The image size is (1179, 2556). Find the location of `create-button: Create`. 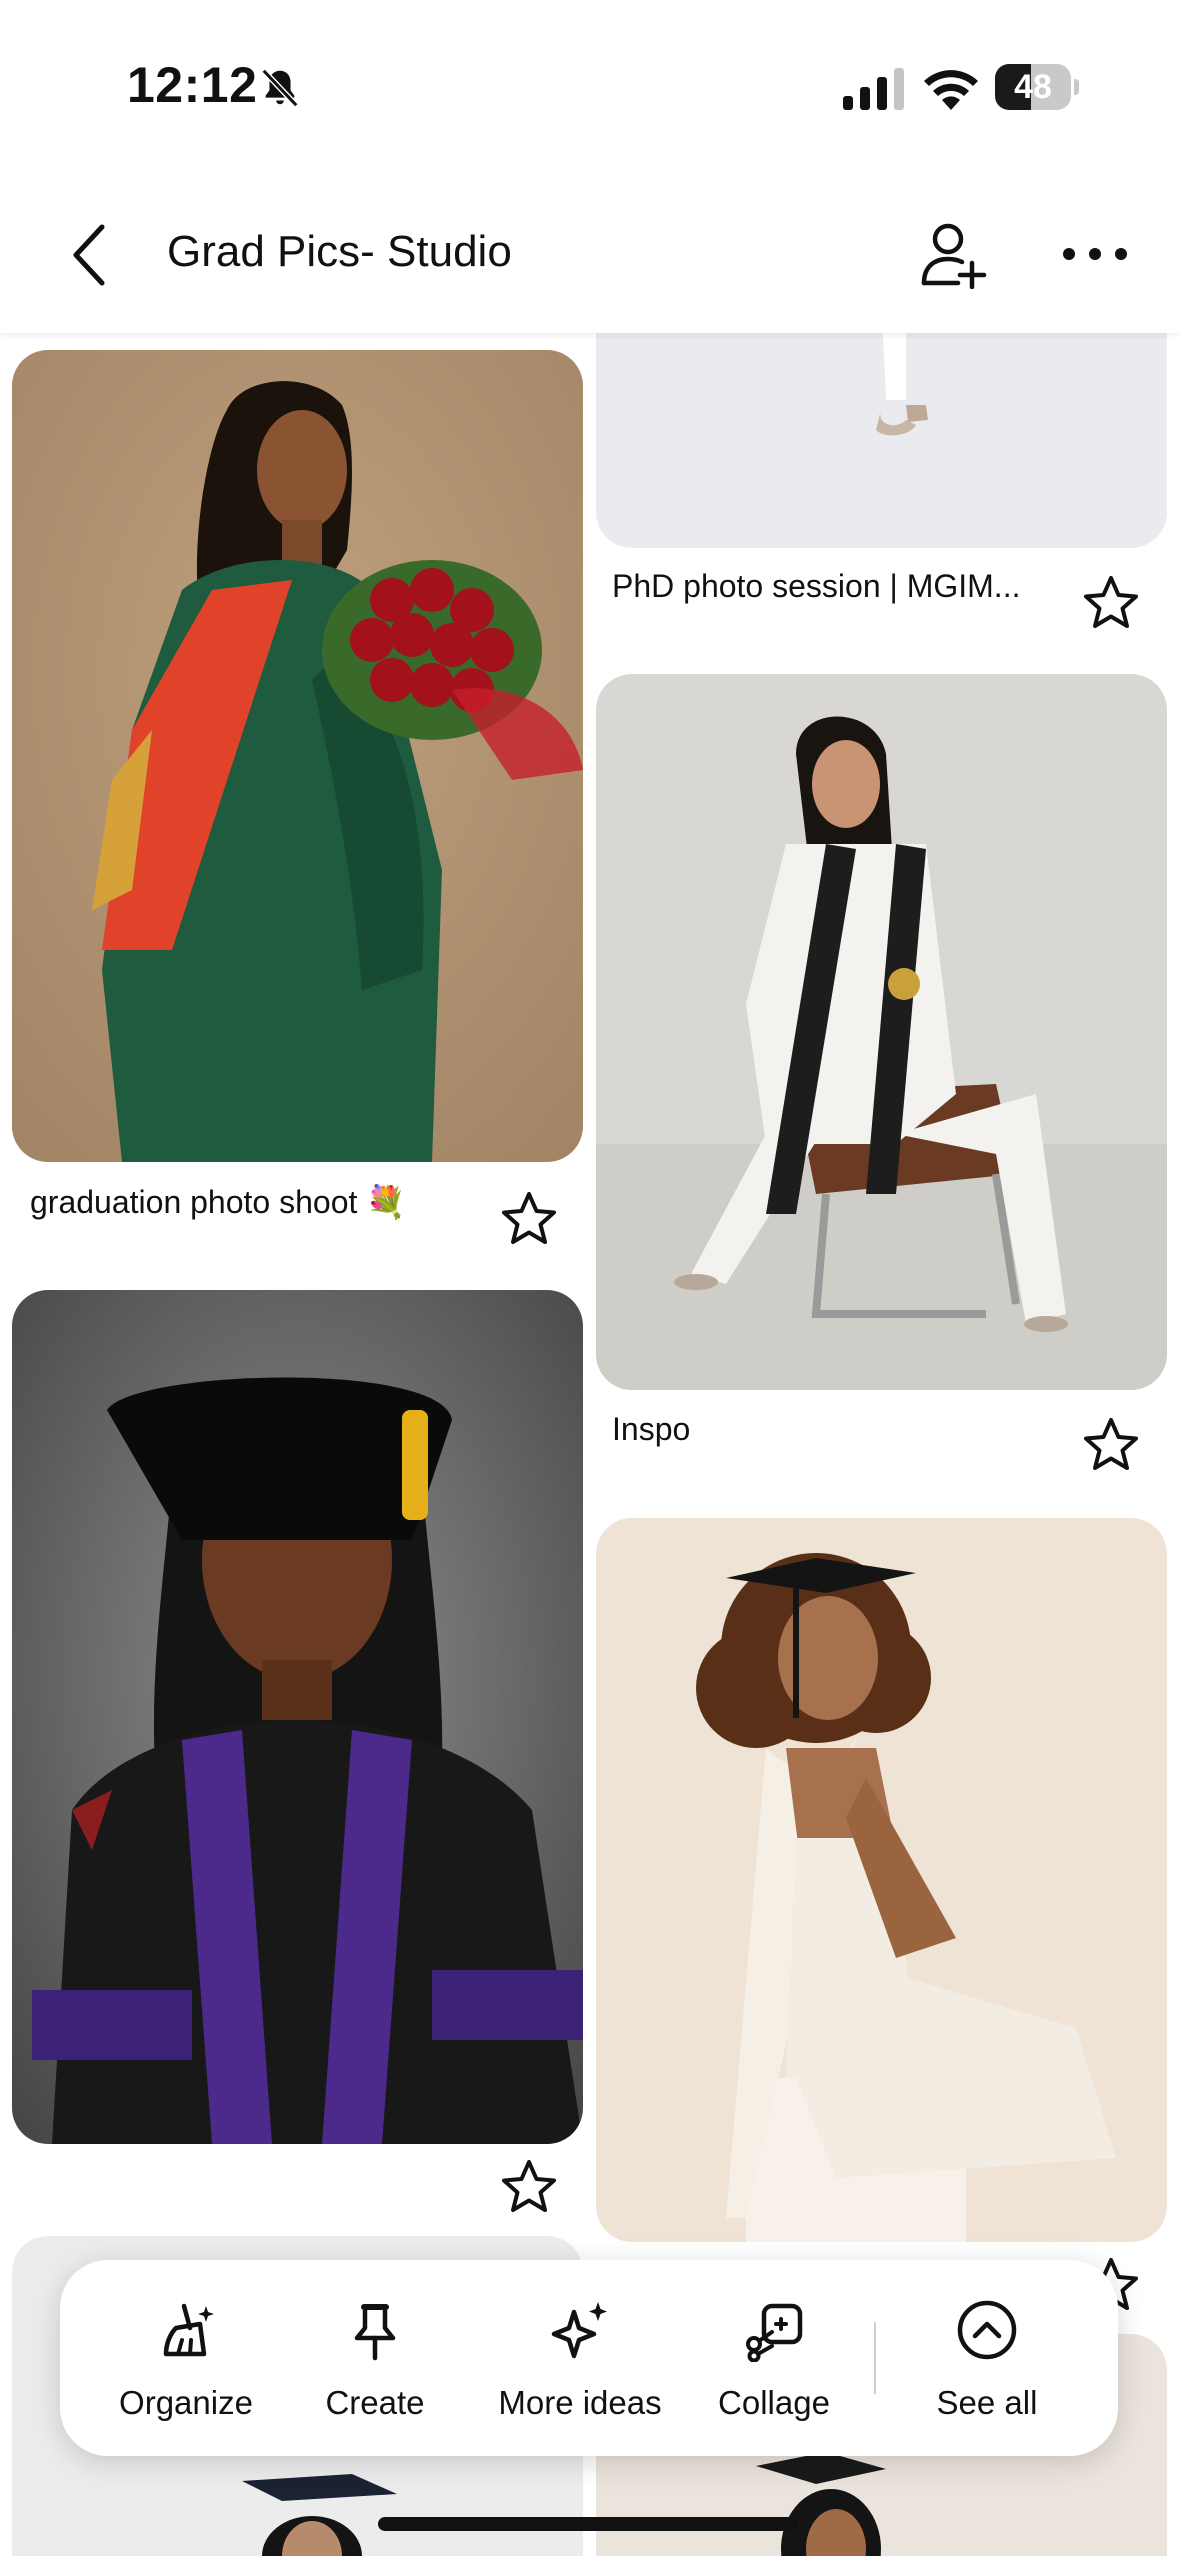

create-button: Create is located at coordinates (375, 2358).